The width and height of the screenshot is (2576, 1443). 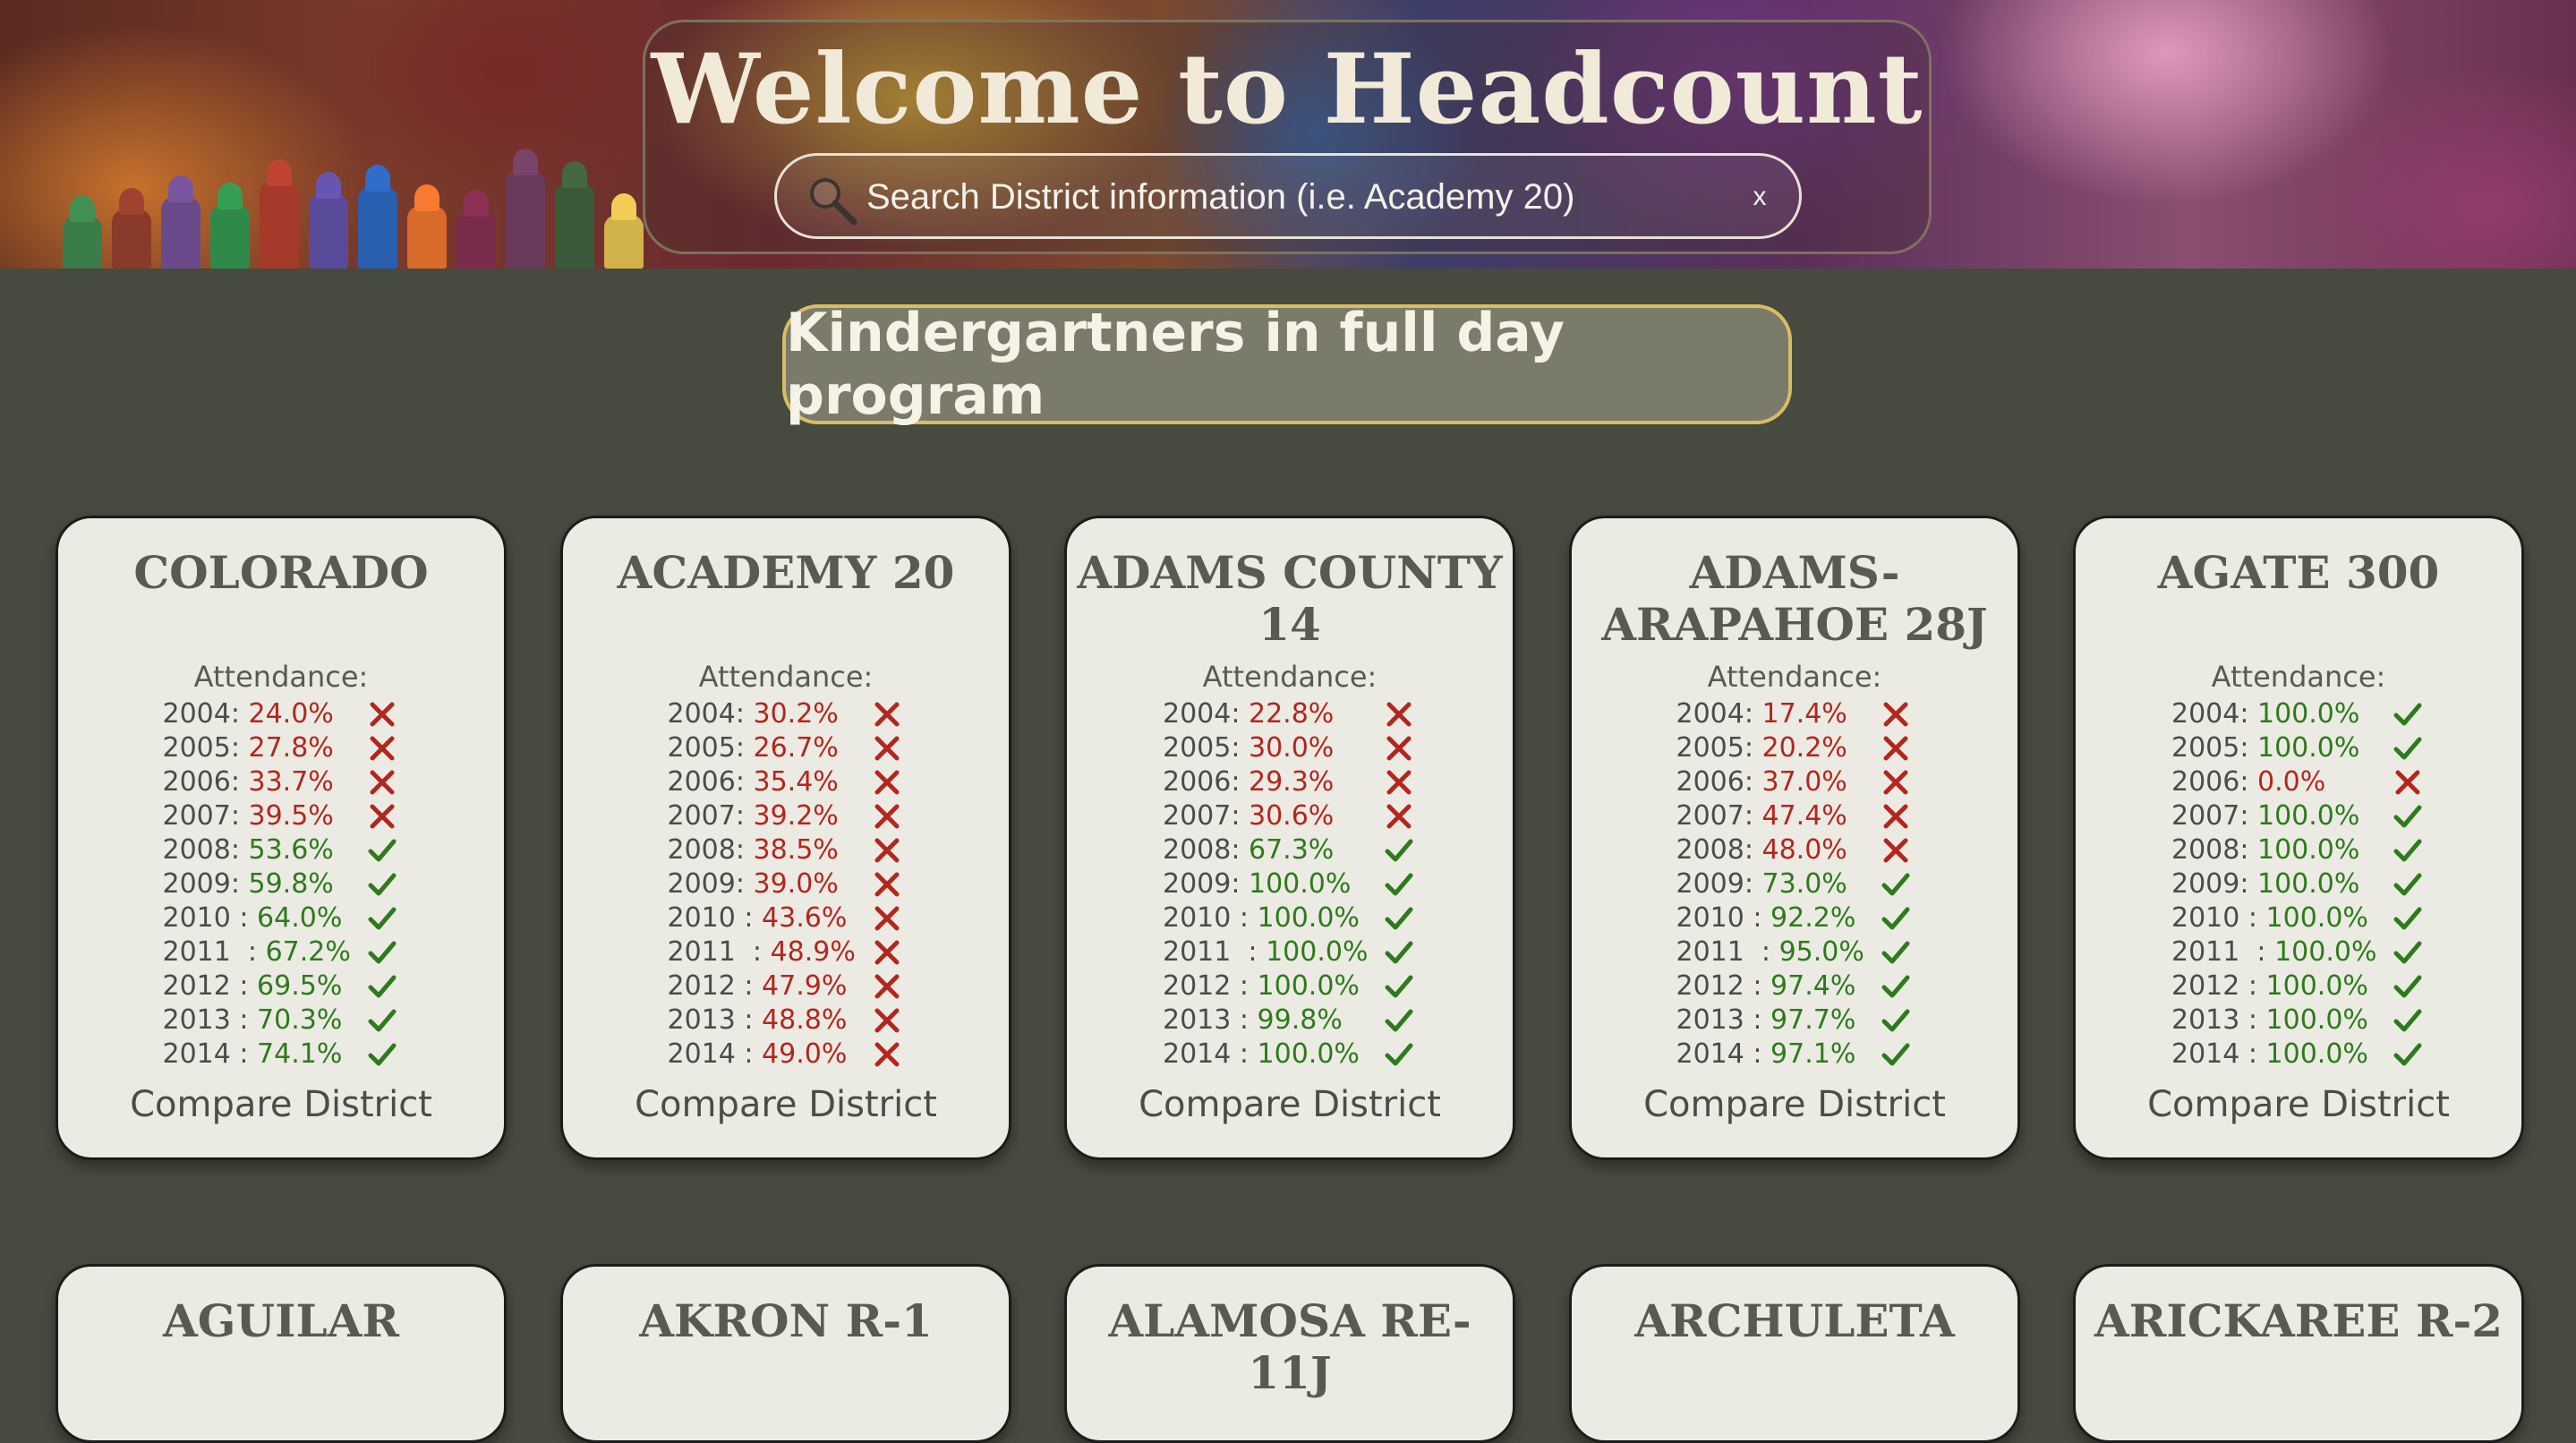 I want to click on search-icon, so click(x=833, y=202).